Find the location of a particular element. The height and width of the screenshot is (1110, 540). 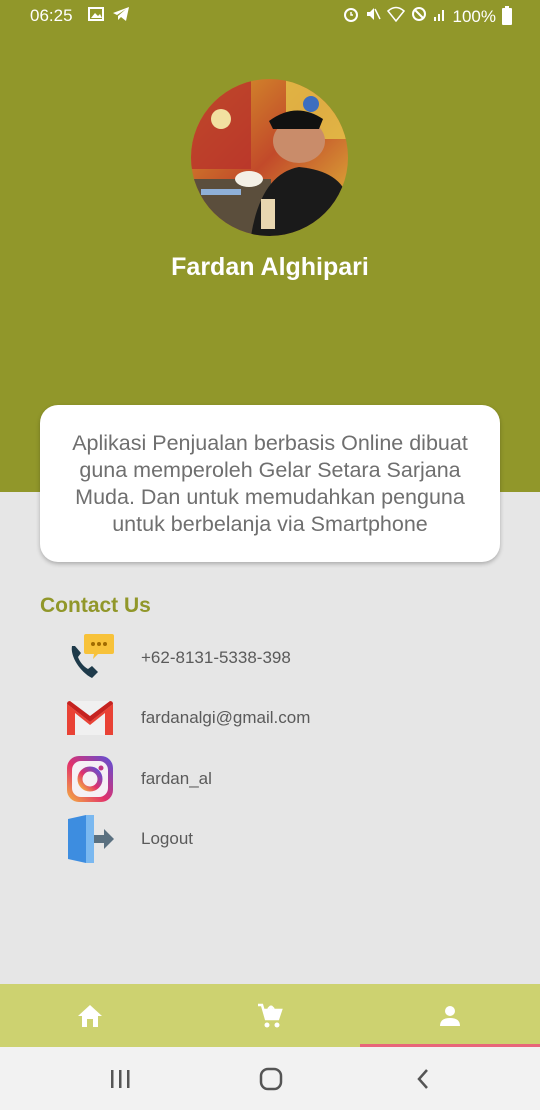

back-button is located at coordinates (423, 1079).